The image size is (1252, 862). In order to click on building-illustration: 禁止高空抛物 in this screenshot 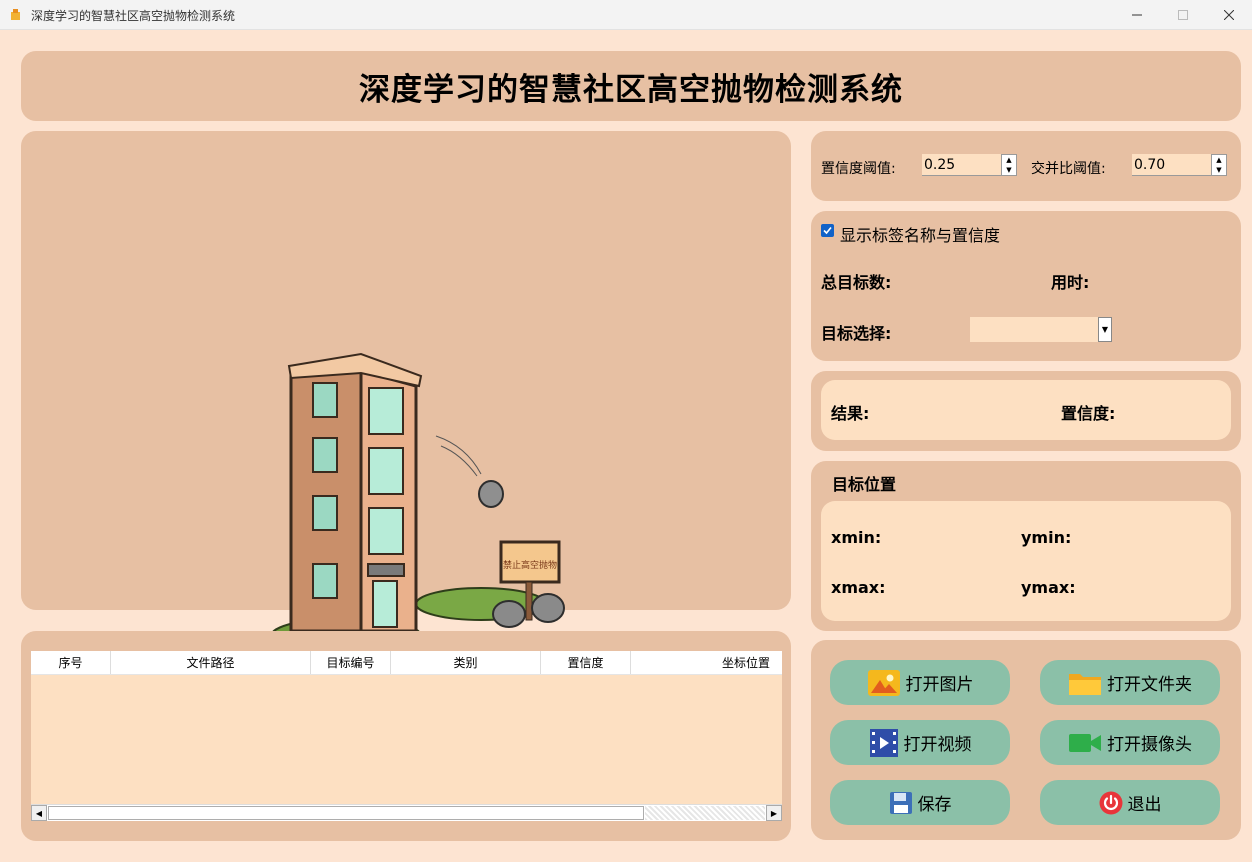, I will do `click(417, 503)`.